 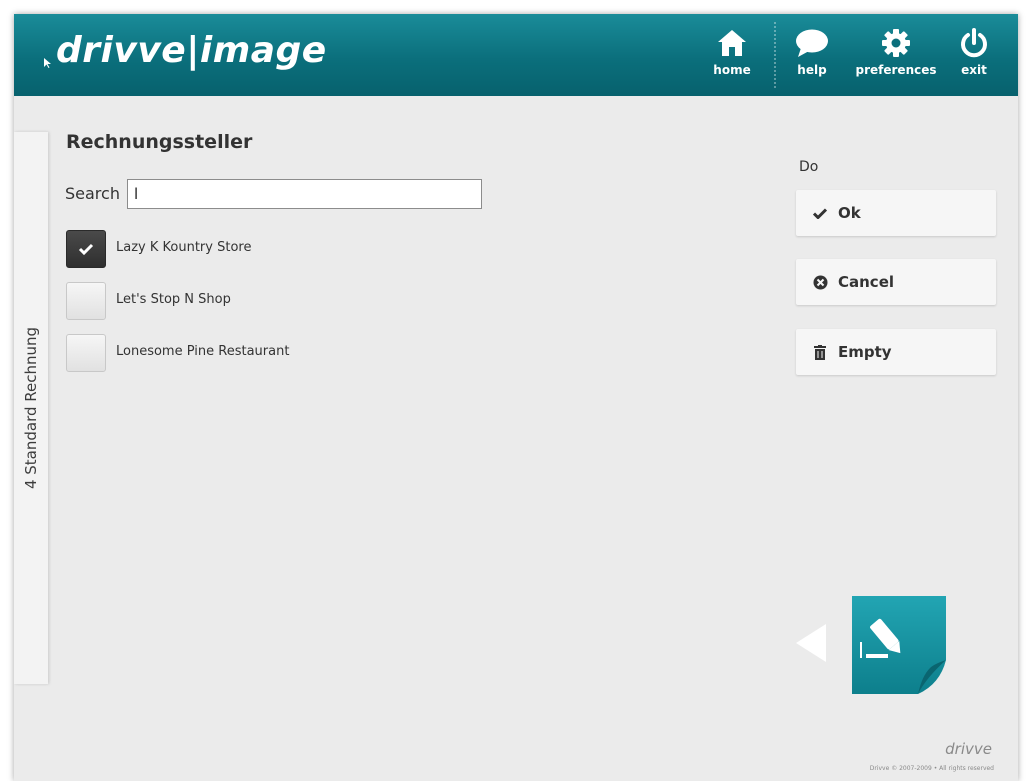 I want to click on nav-help: help, so click(x=812, y=51).